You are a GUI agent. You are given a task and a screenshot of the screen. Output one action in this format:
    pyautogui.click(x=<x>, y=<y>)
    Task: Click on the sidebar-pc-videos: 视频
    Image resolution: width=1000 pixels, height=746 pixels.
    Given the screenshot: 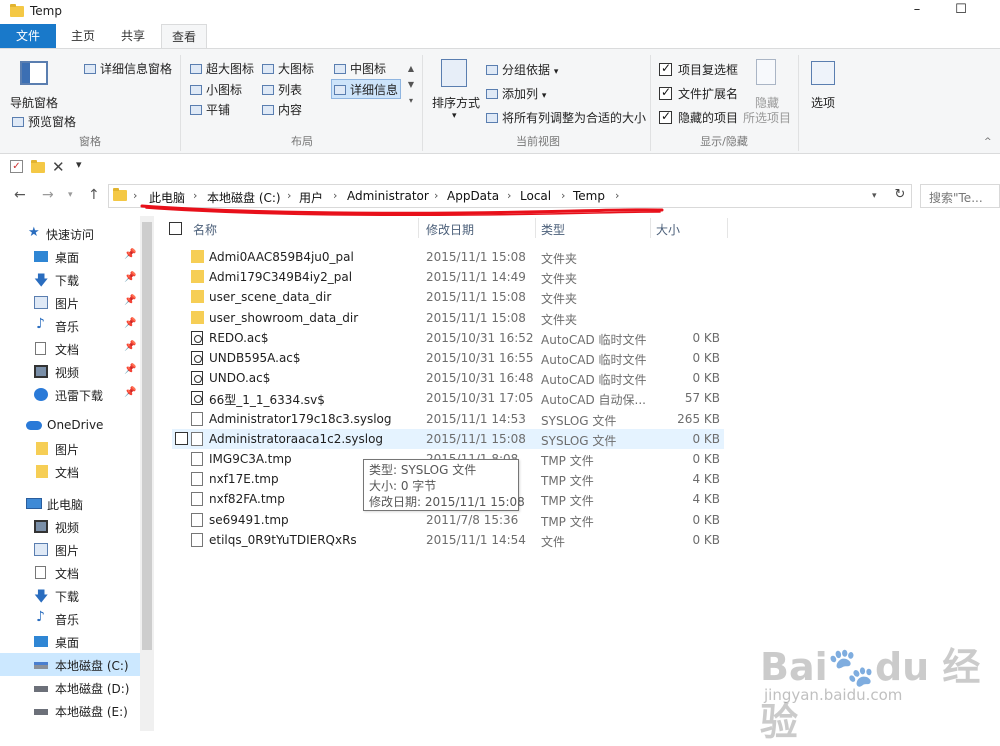 What is the action you would take?
    pyautogui.click(x=70, y=526)
    